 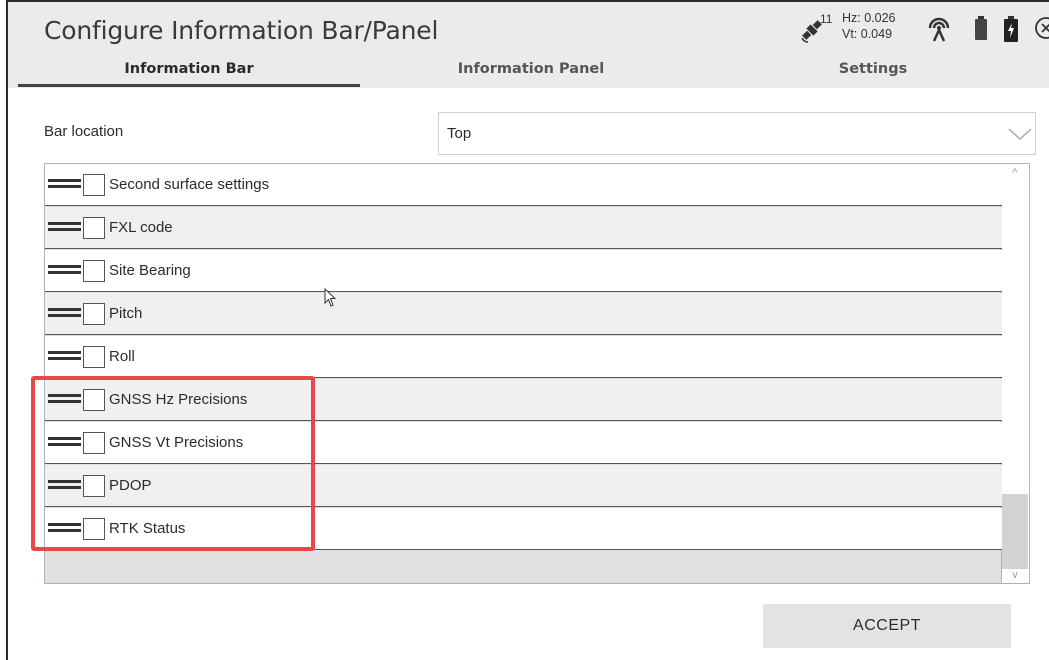 I want to click on list-item-label: Pitch, so click(x=126, y=313).